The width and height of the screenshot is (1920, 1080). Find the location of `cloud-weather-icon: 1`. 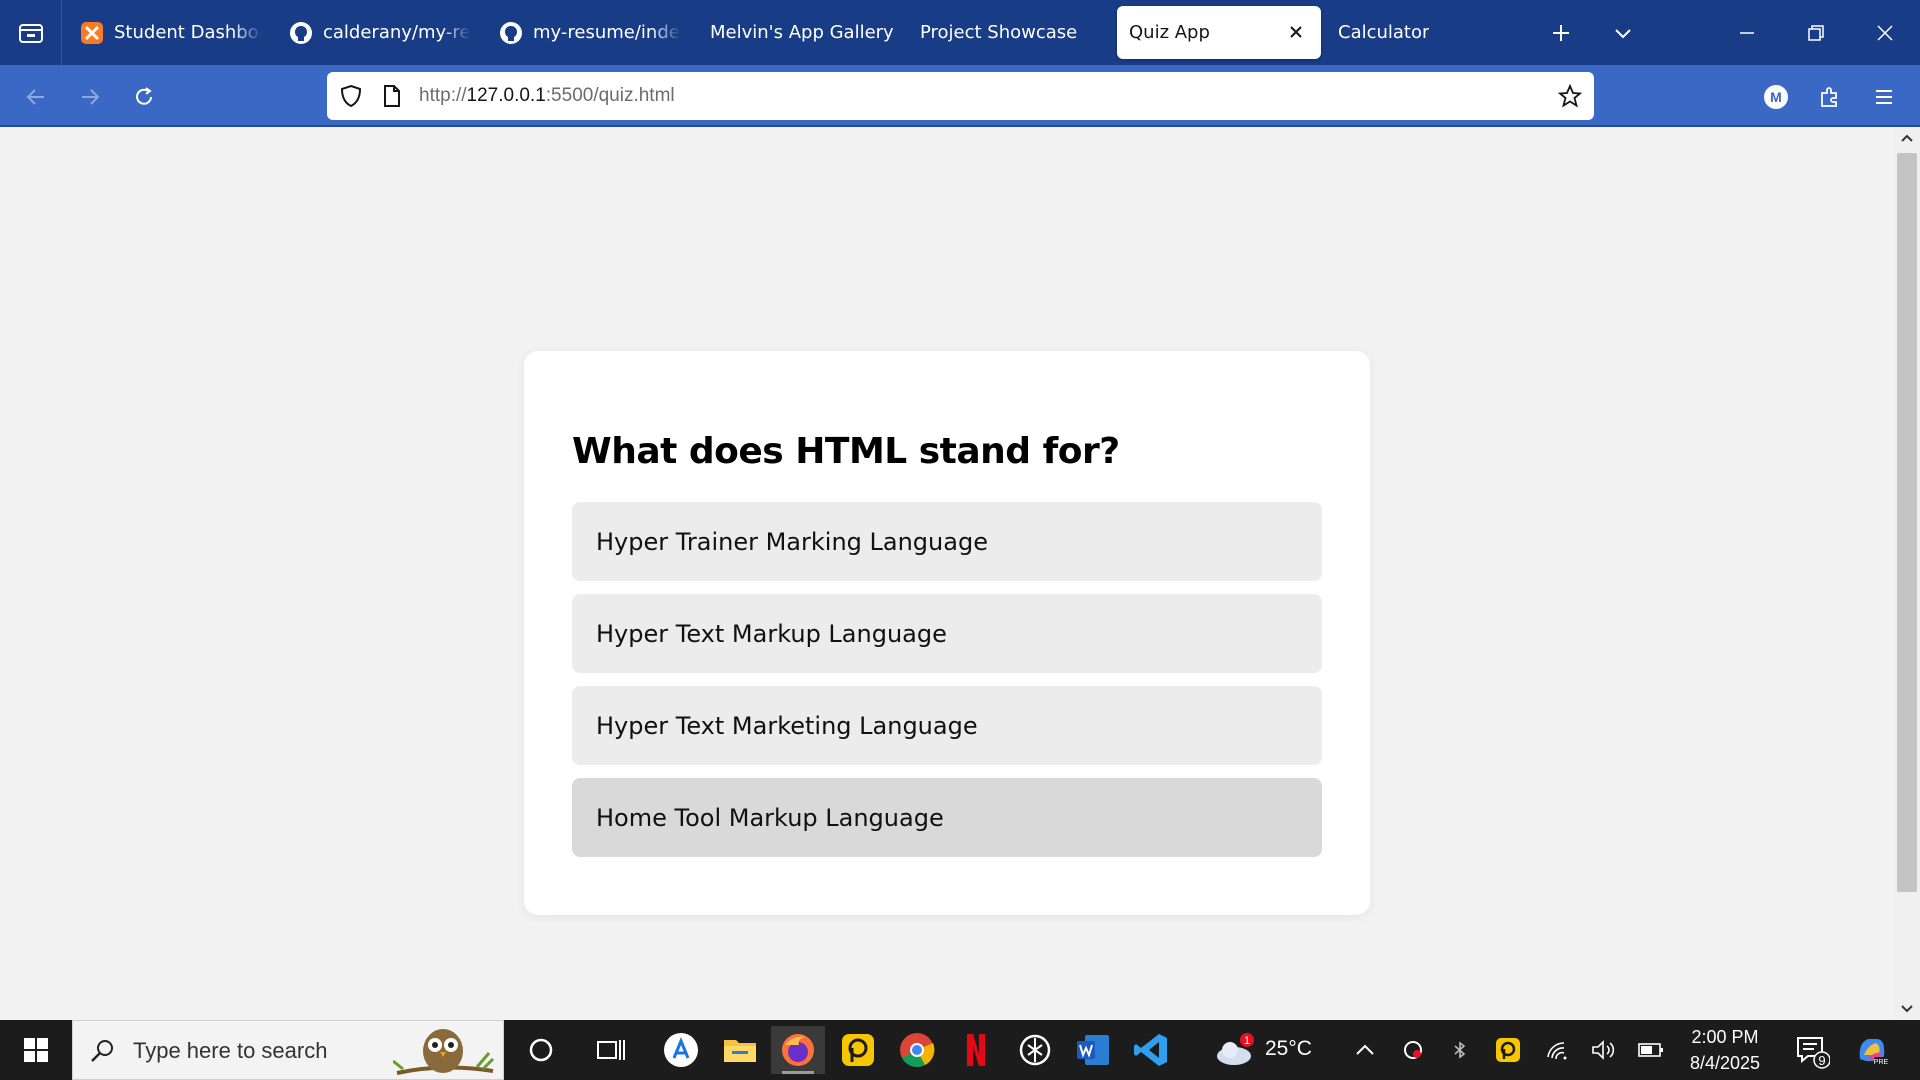

cloud-weather-icon: 1 is located at coordinates (1235, 1049).